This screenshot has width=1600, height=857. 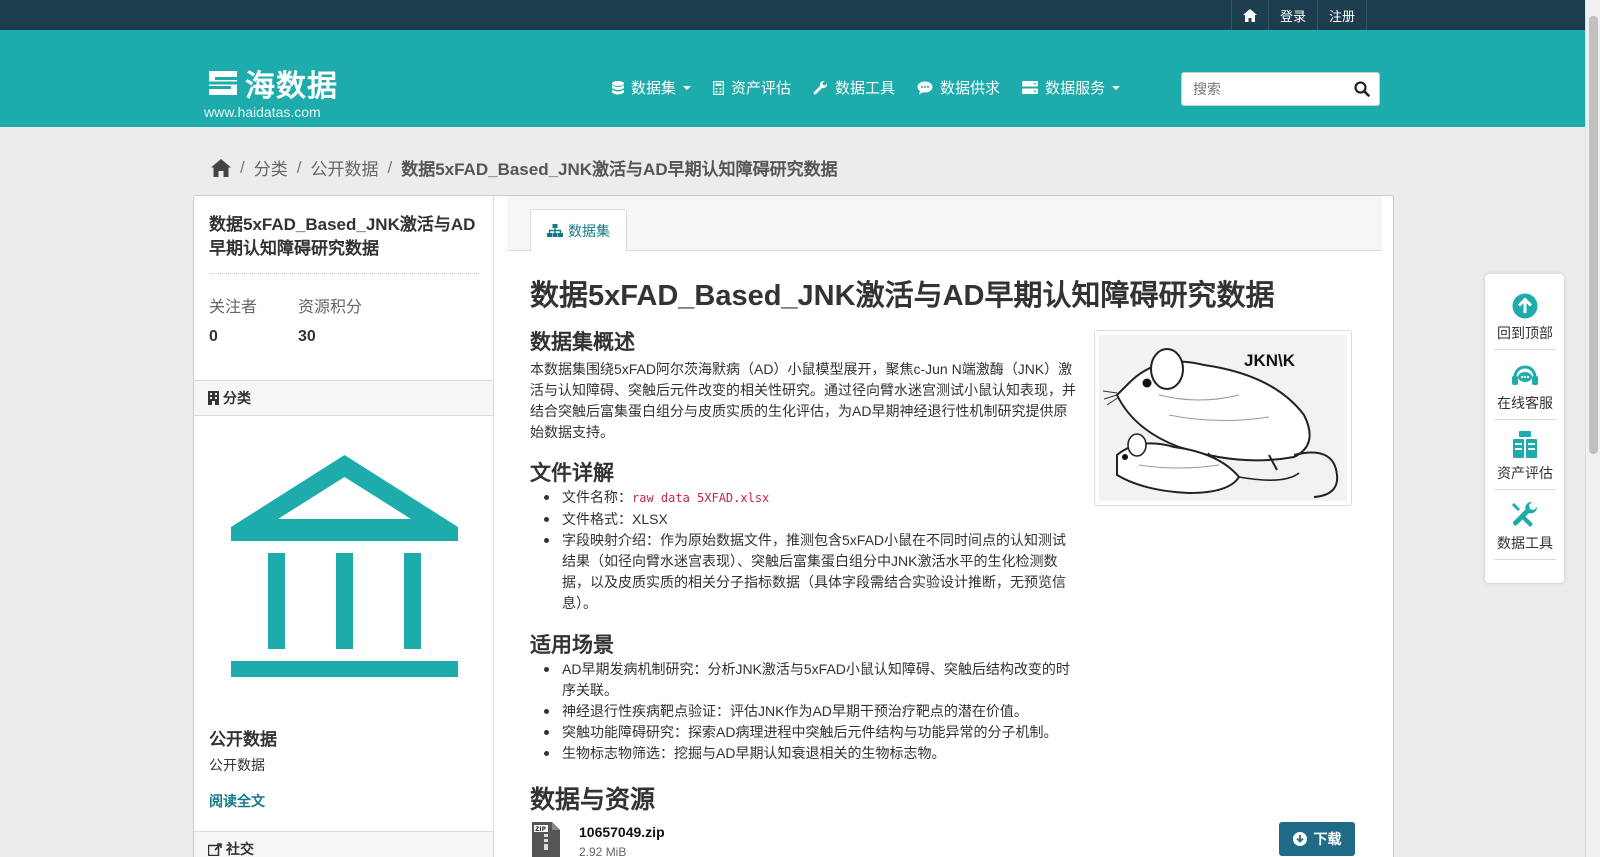 I want to click on floating-toolbar: 回到顶部 在线客服 资产评估 数据工具, so click(x=1524, y=428).